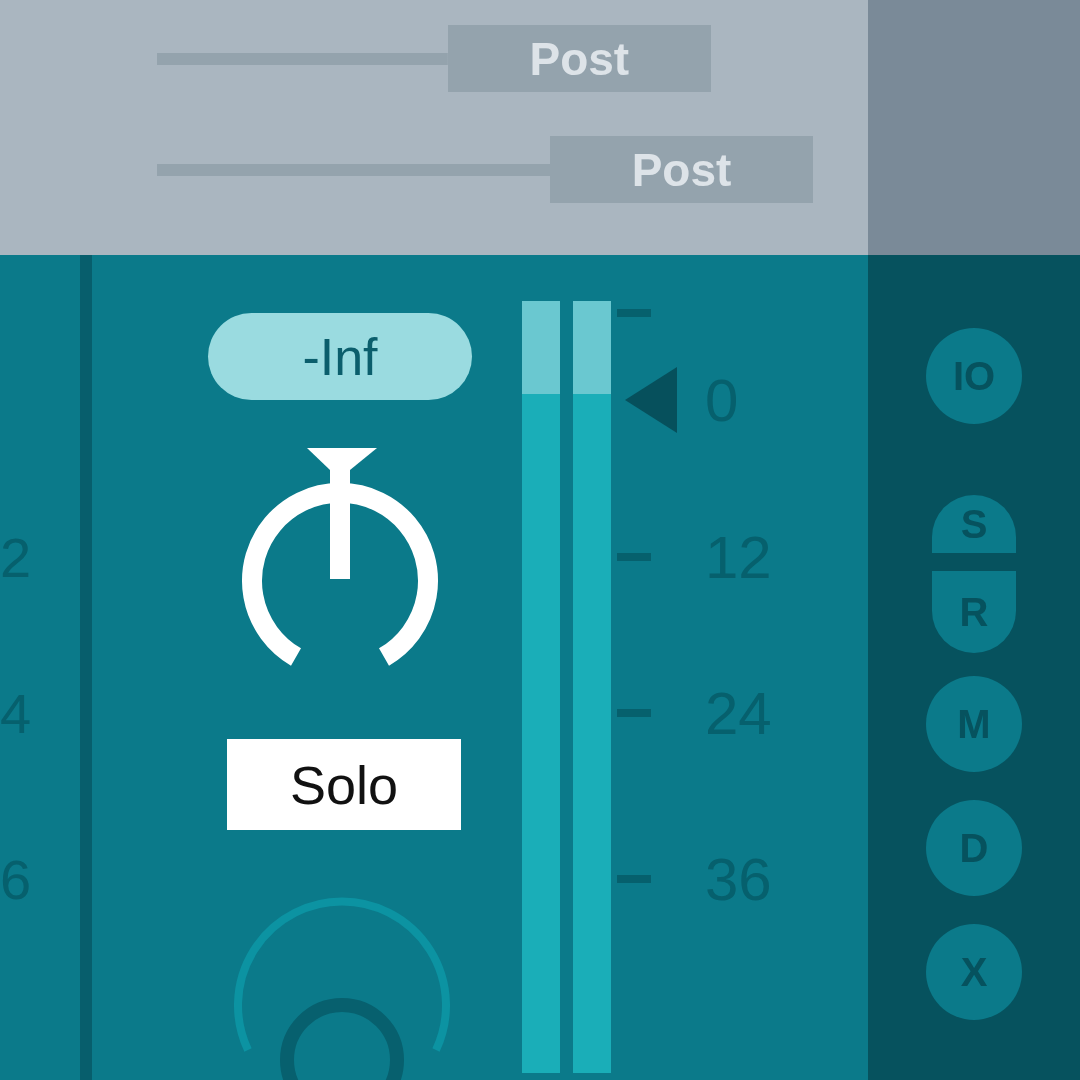 The width and height of the screenshot is (1080, 1080). I want to click on volume-display: -Inf, so click(340, 356).